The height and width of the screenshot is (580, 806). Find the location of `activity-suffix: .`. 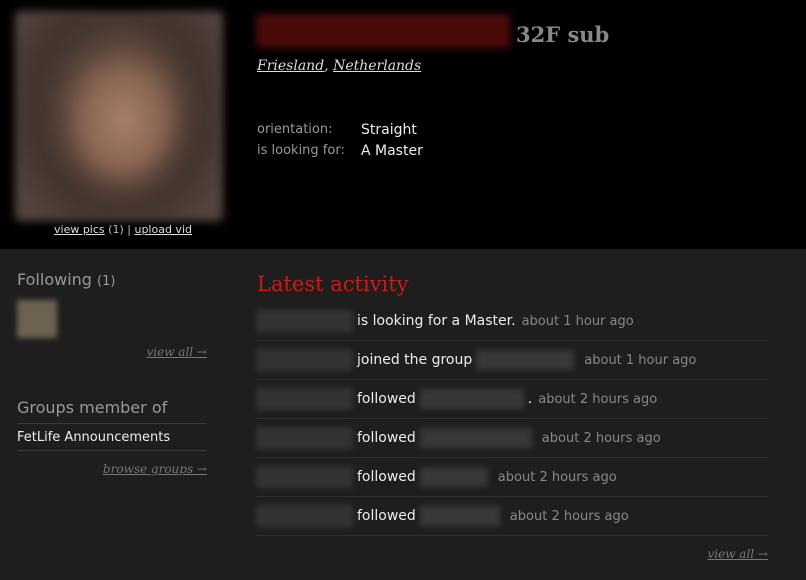

activity-suffix: . is located at coordinates (530, 399).